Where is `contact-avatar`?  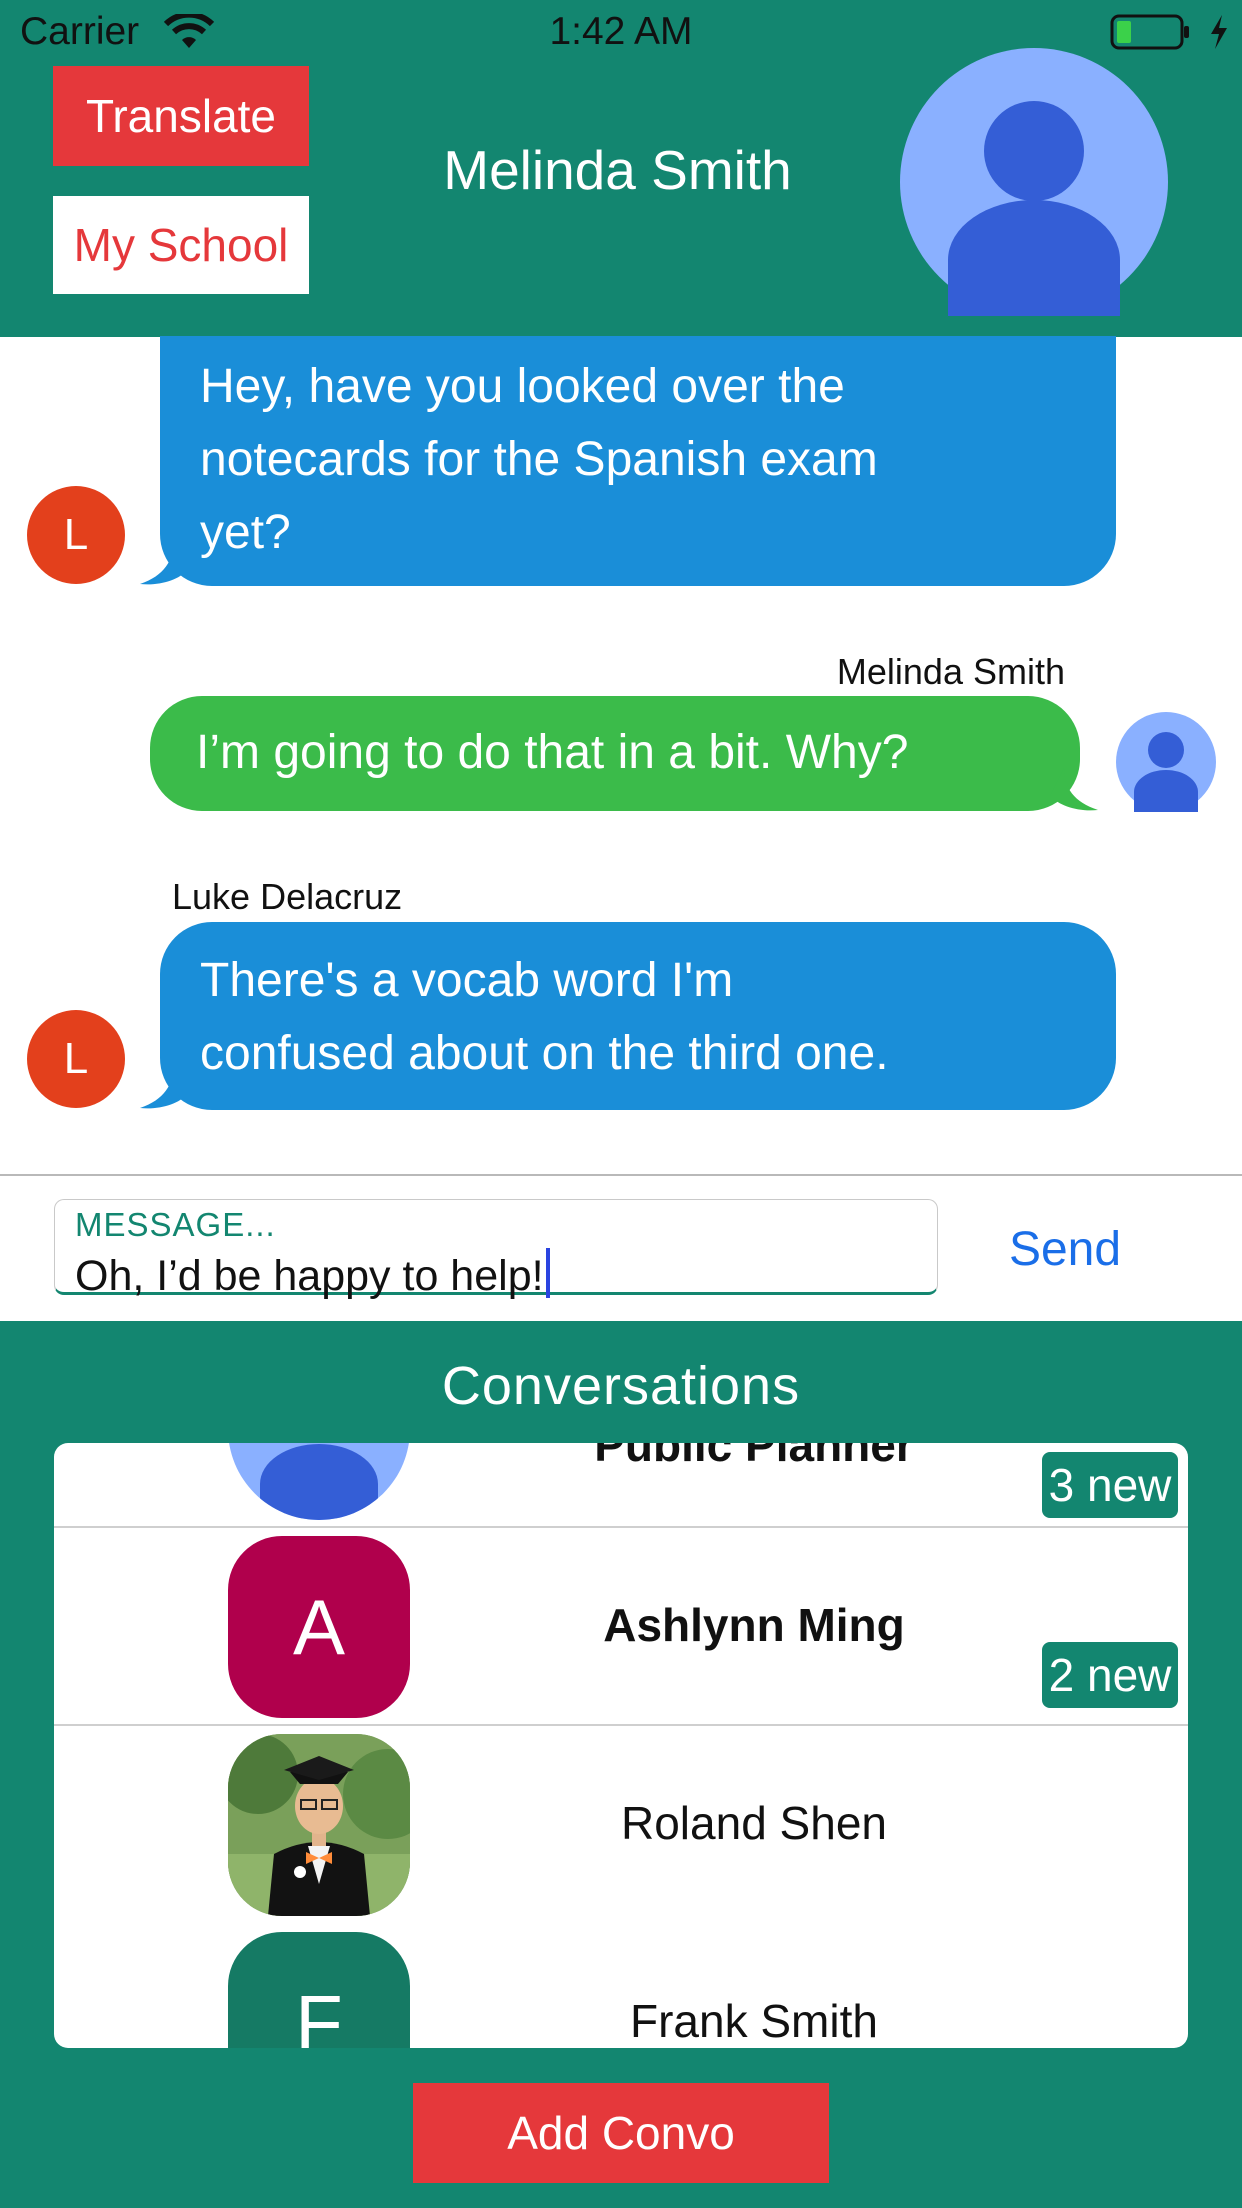
contact-avatar is located at coordinates (1034, 182).